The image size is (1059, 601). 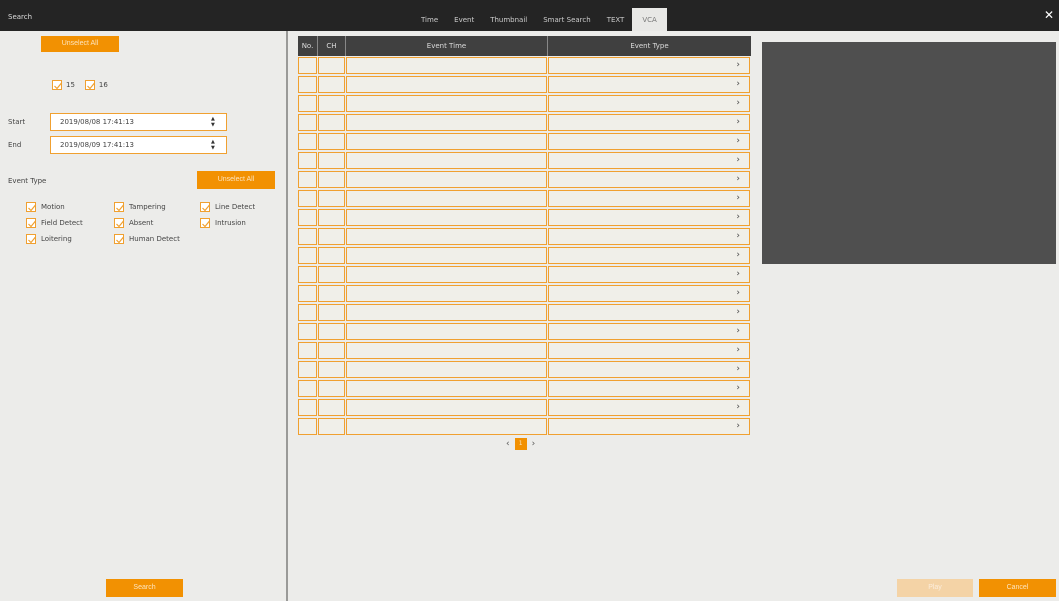 What do you see at coordinates (54, 223) in the screenshot?
I see `event-field-detect: Field Detect` at bounding box center [54, 223].